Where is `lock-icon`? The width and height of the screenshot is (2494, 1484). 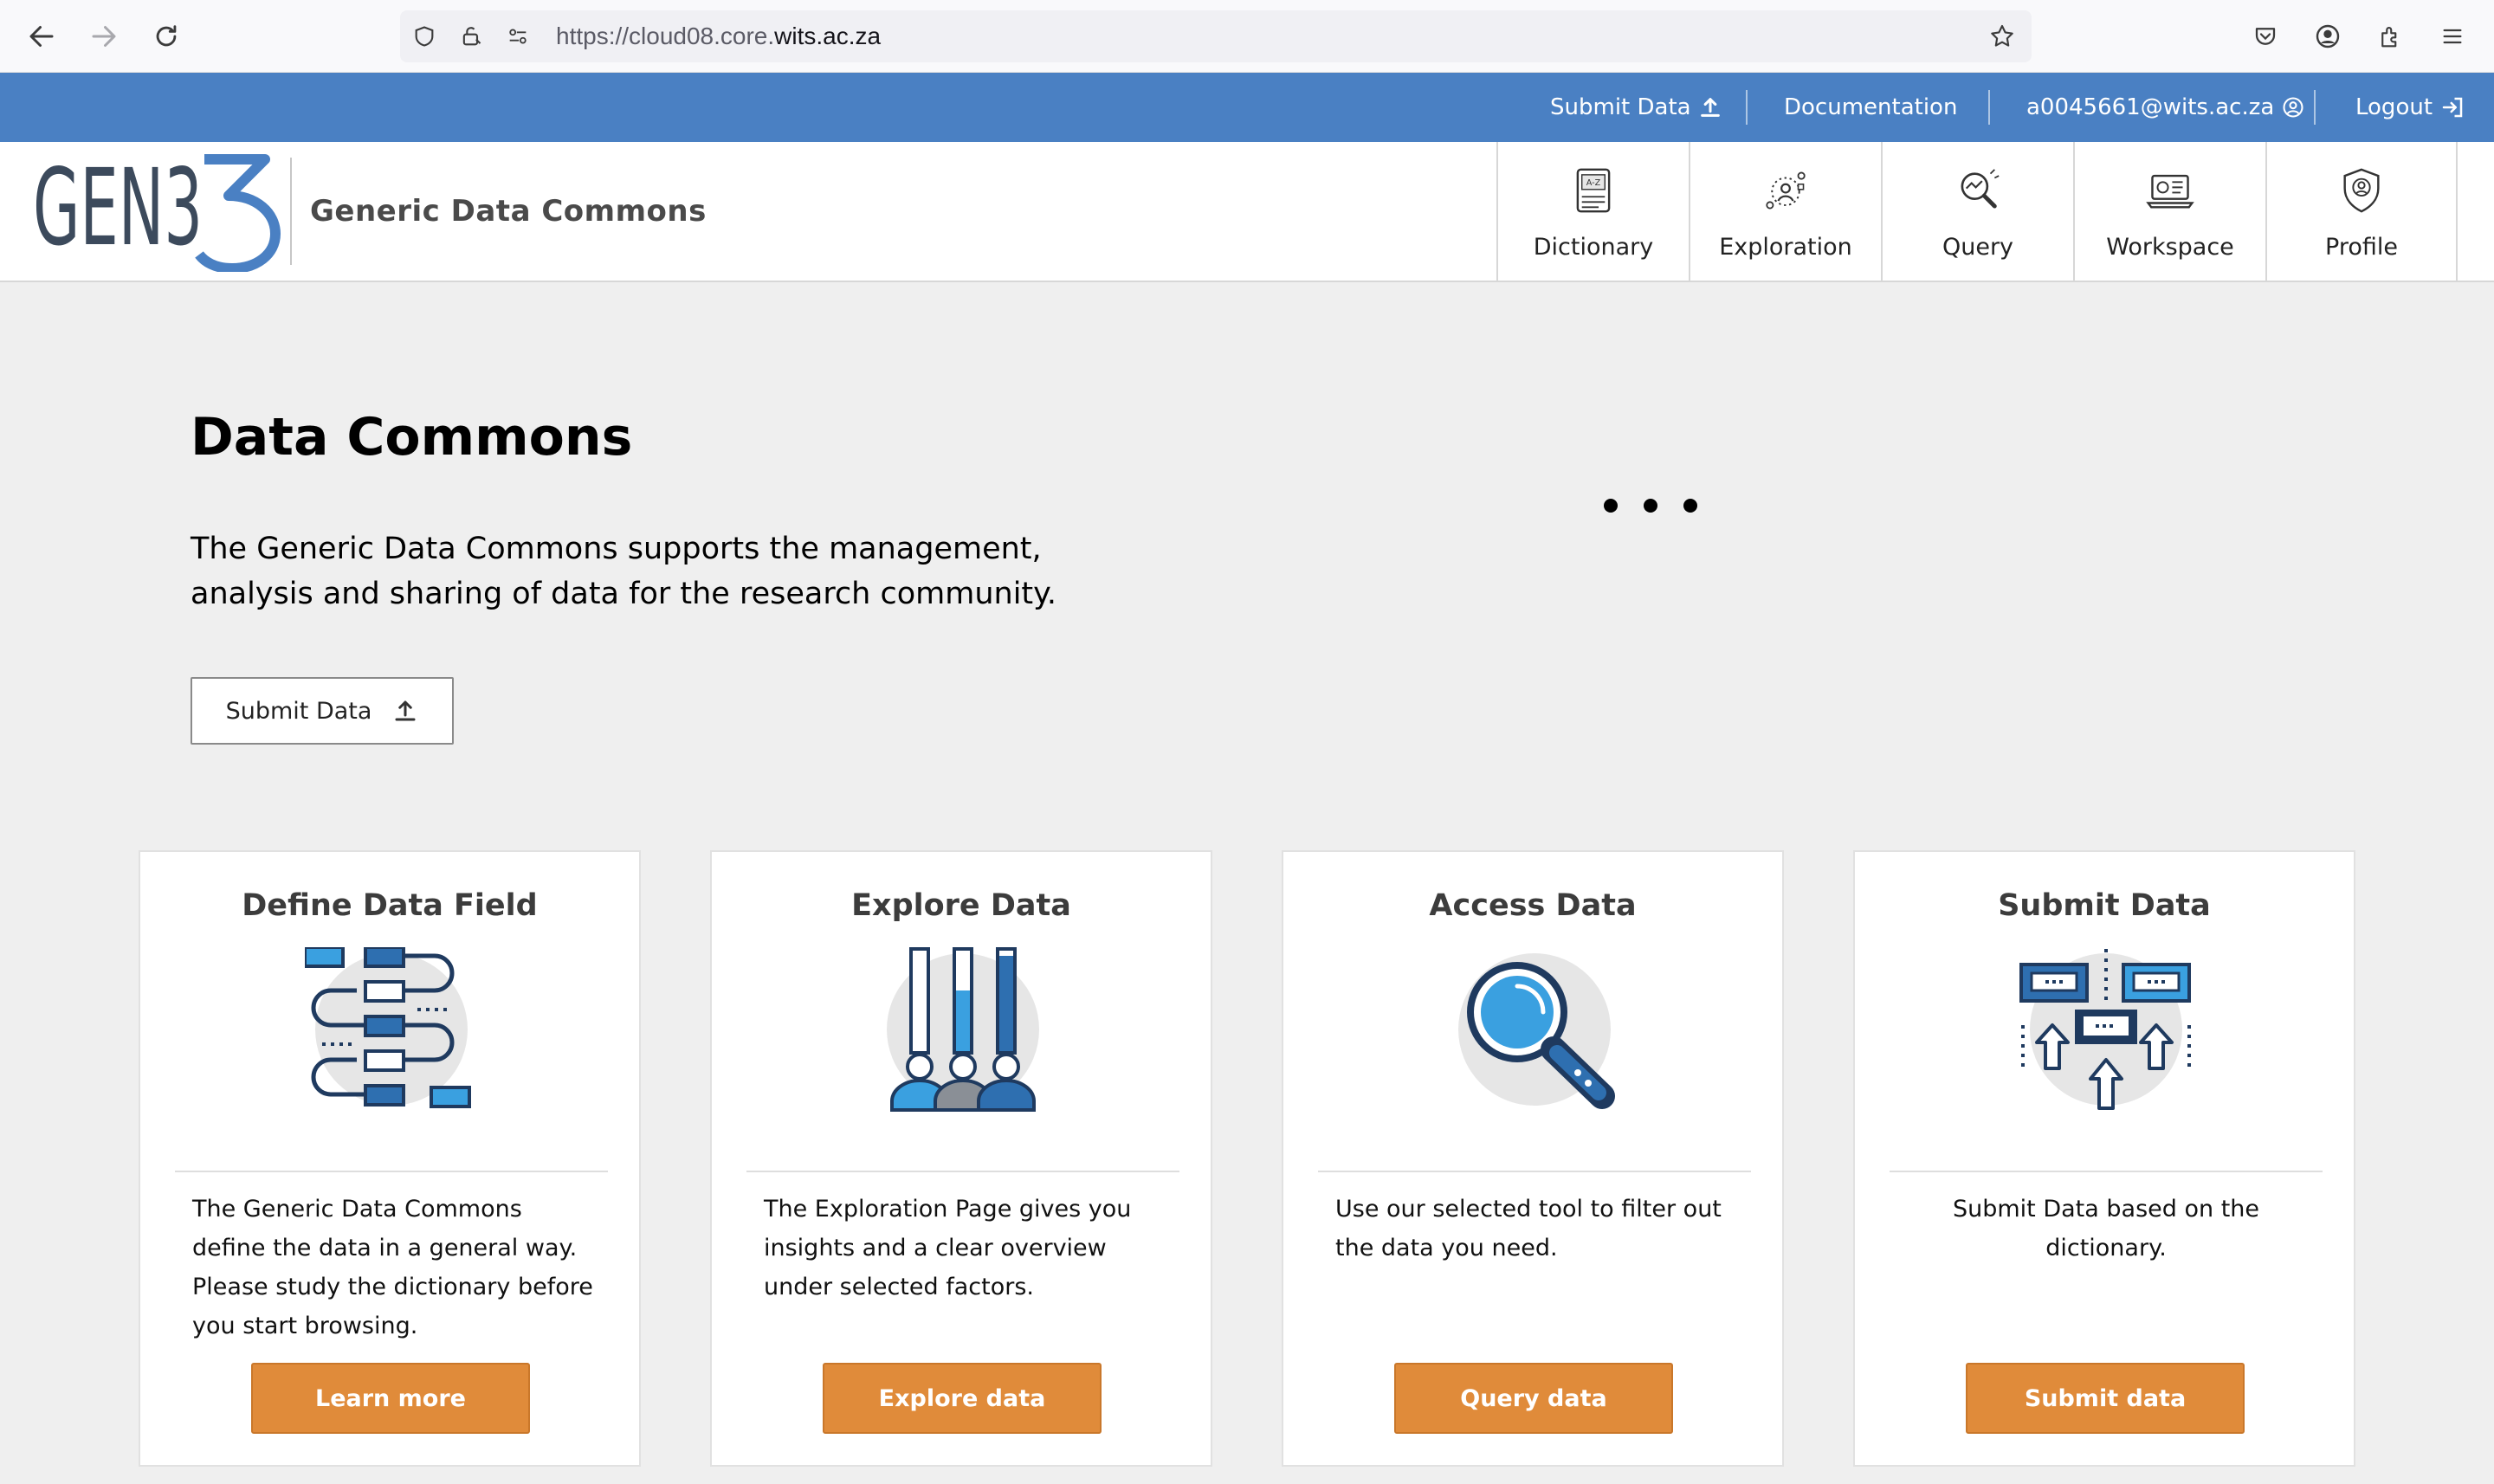
lock-icon is located at coordinates (471, 36).